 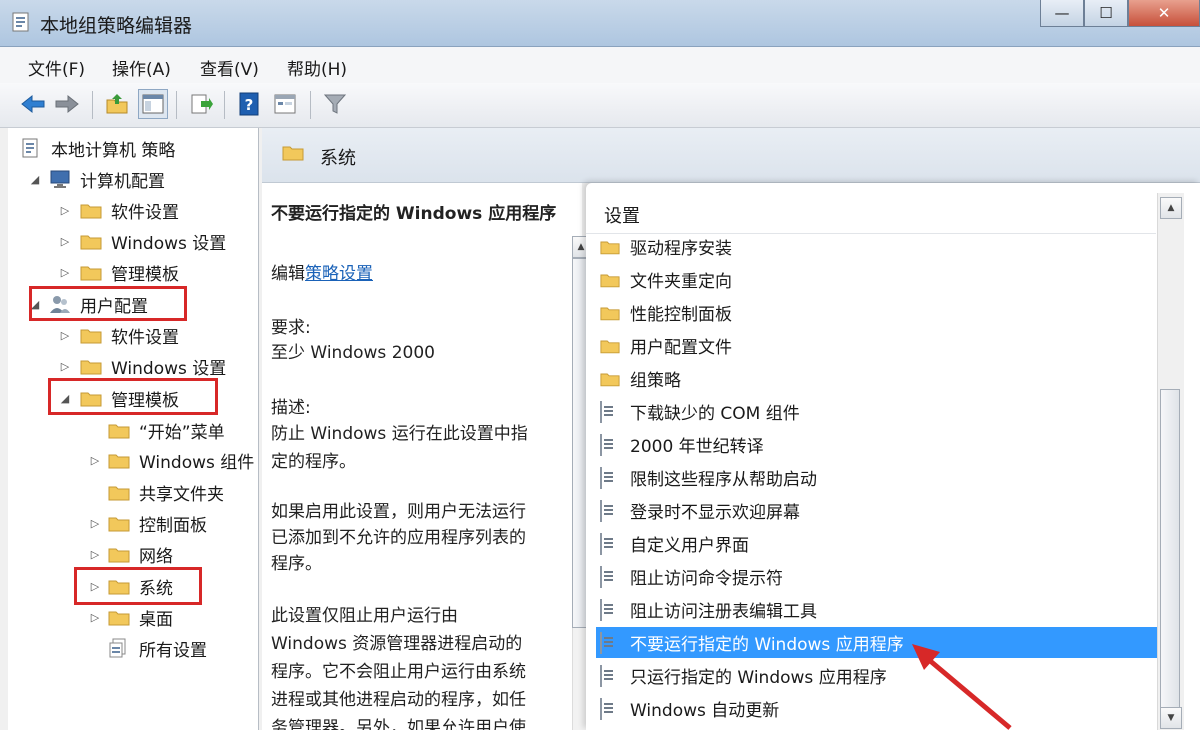 I want to click on tree-item-uc-windows: ▷ Windows 设置, so click(x=142, y=366).